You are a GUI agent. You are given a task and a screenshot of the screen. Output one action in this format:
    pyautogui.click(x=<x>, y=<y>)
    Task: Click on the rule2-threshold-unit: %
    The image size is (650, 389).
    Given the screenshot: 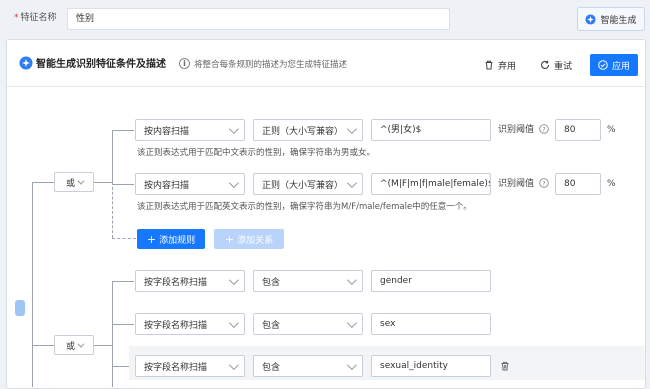 What is the action you would take?
    pyautogui.click(x=611, y=184)
    